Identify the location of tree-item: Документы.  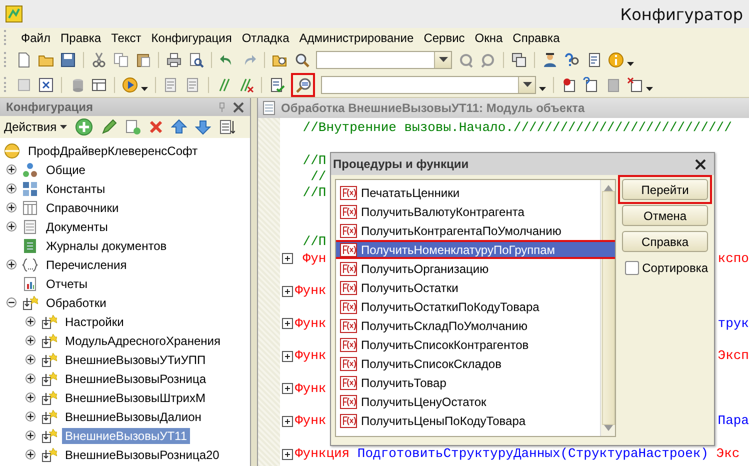
(77, 226).